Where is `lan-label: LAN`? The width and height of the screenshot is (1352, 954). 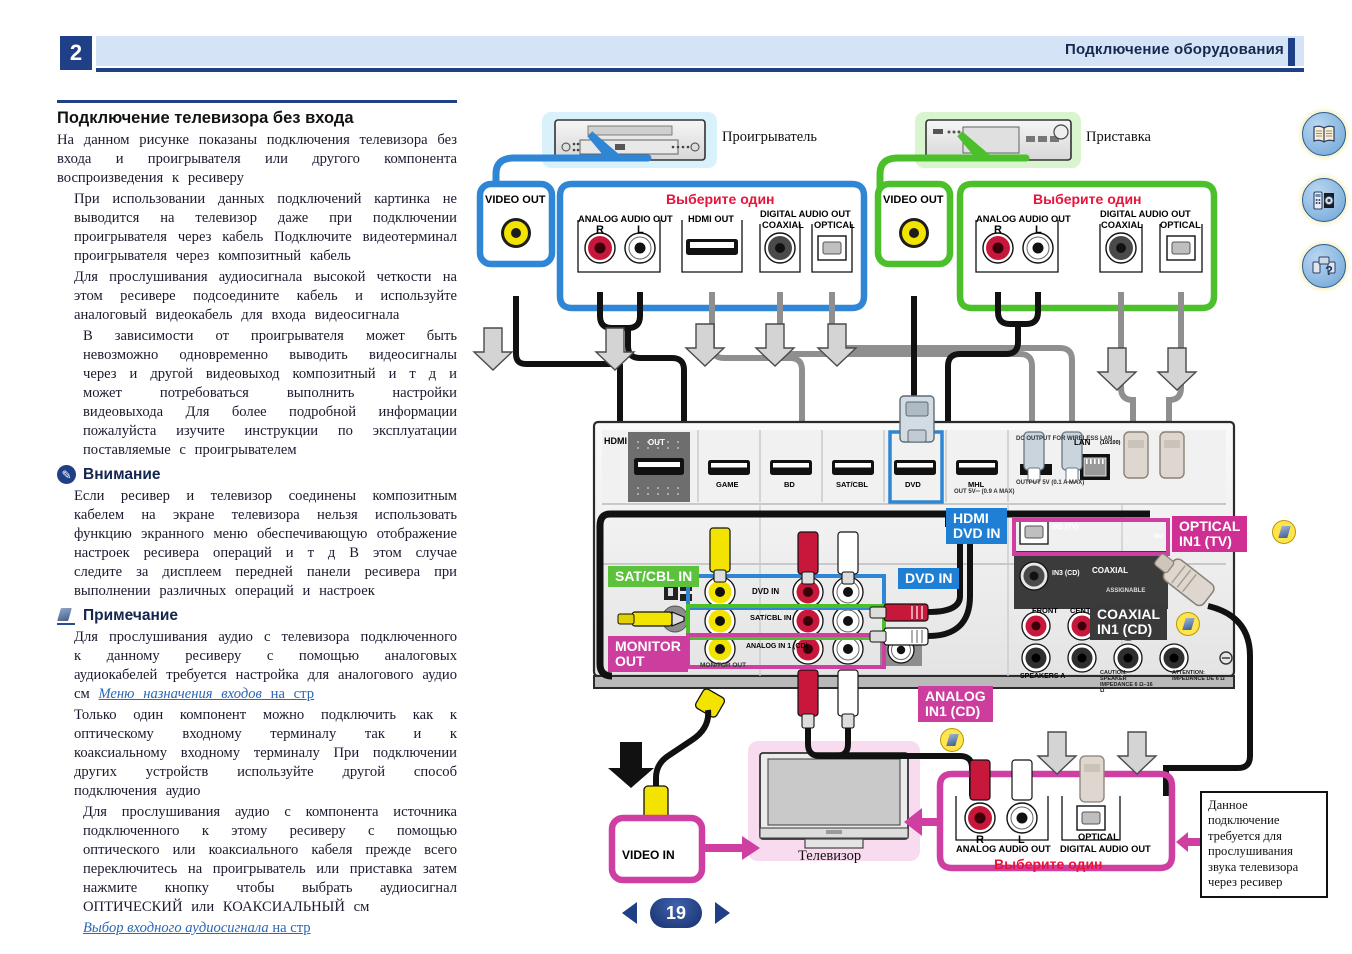
lan-label: LAN is located at coordinates (1082, 442).